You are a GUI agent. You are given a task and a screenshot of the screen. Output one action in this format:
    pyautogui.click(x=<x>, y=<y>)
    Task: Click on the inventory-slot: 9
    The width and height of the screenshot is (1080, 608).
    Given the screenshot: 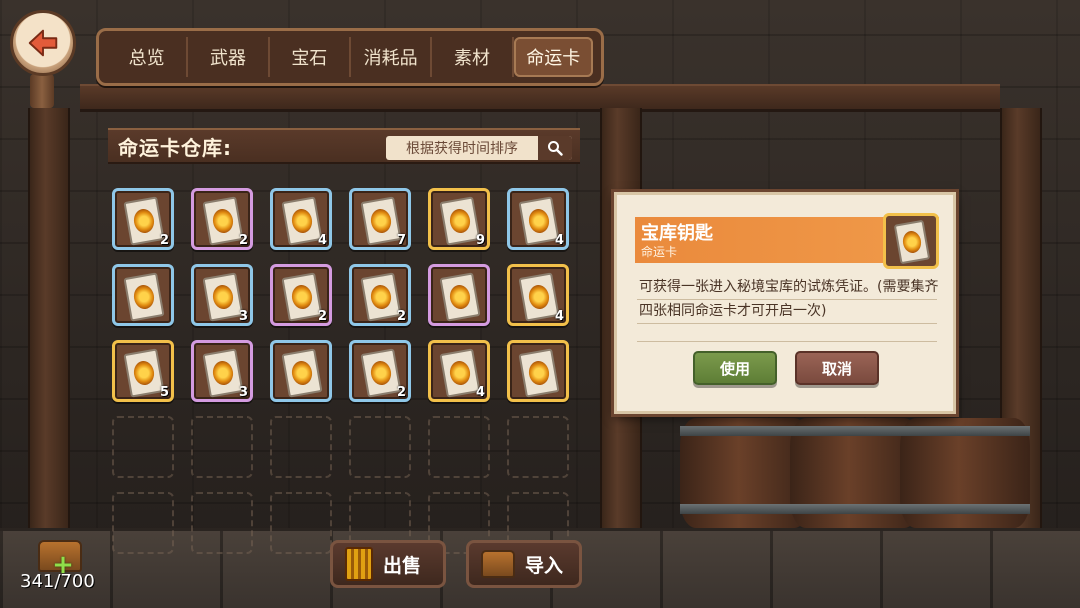 What is the action you would take?
    pyautogui.click(x=459, y=219)
    